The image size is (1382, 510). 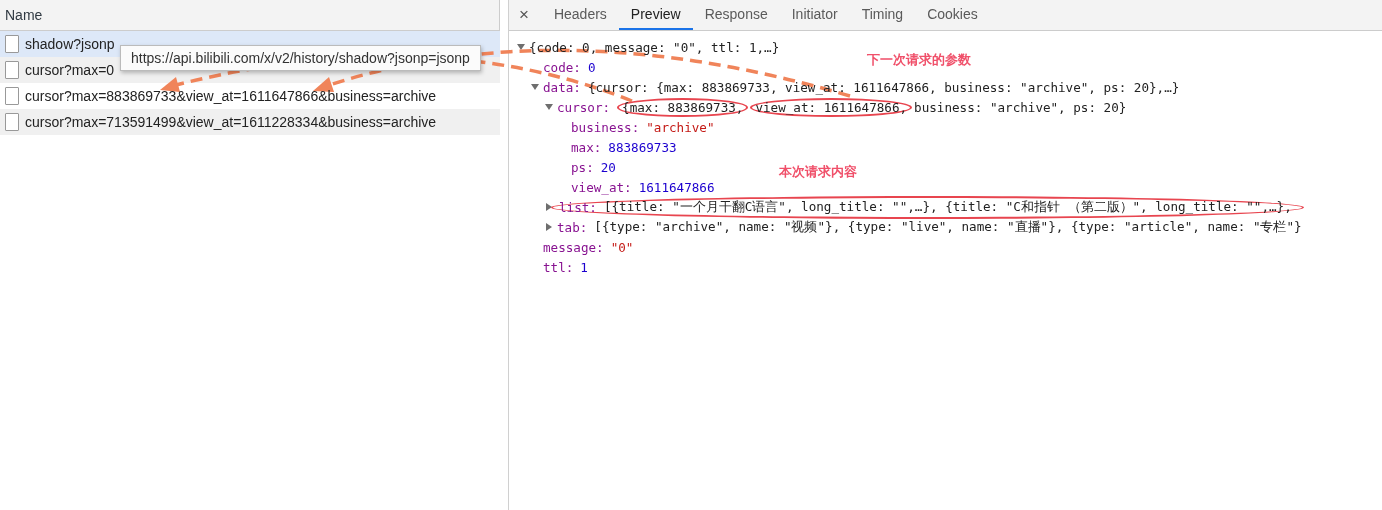 What do you see at coordinates (654, 47) in the screenshot?
I see `object-preview: {code: 0, message: "0", ttl: 1,…}` at bounding box center [654, 47].